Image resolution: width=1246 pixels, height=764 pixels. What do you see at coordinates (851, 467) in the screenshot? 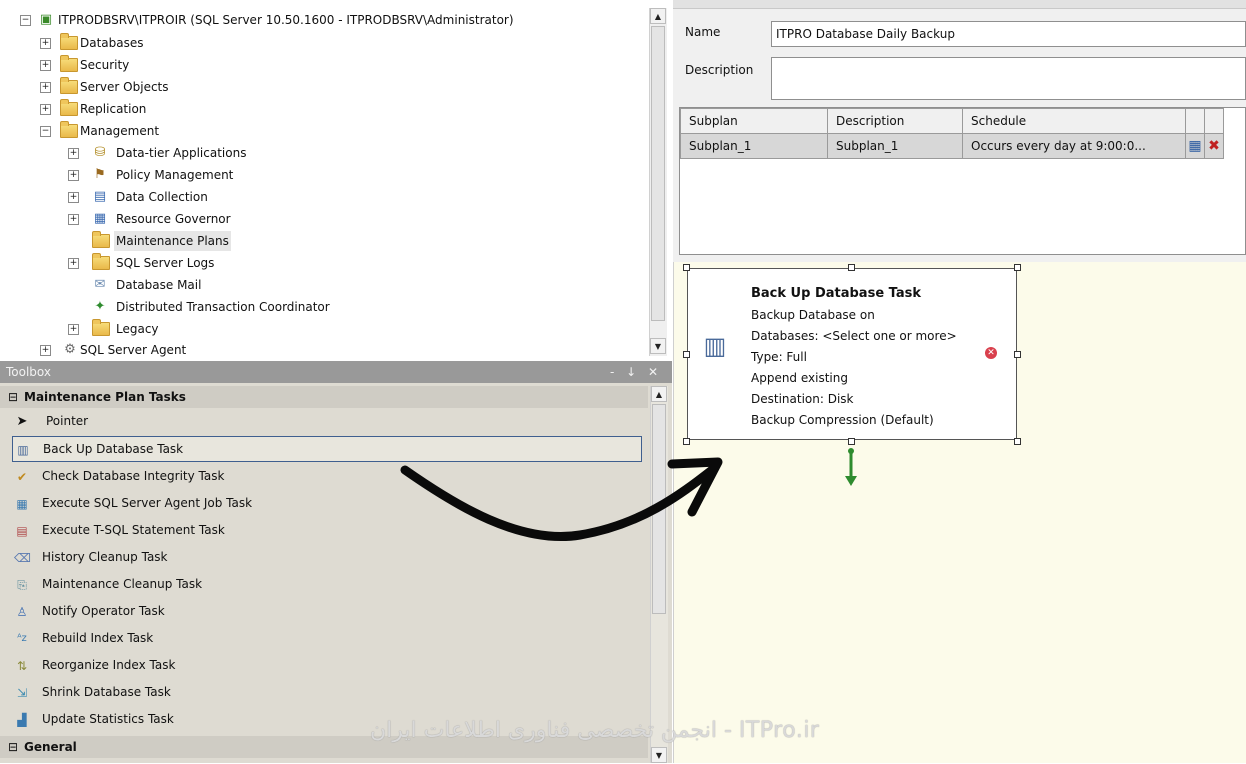
I see `precedence-connector-icon` at bounding box center [851, 467].